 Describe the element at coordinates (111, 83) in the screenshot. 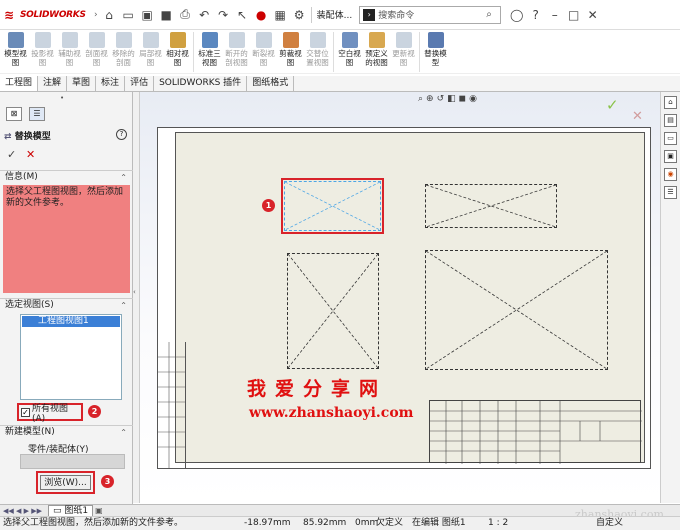

I see `tab-4: 标注` at that location.